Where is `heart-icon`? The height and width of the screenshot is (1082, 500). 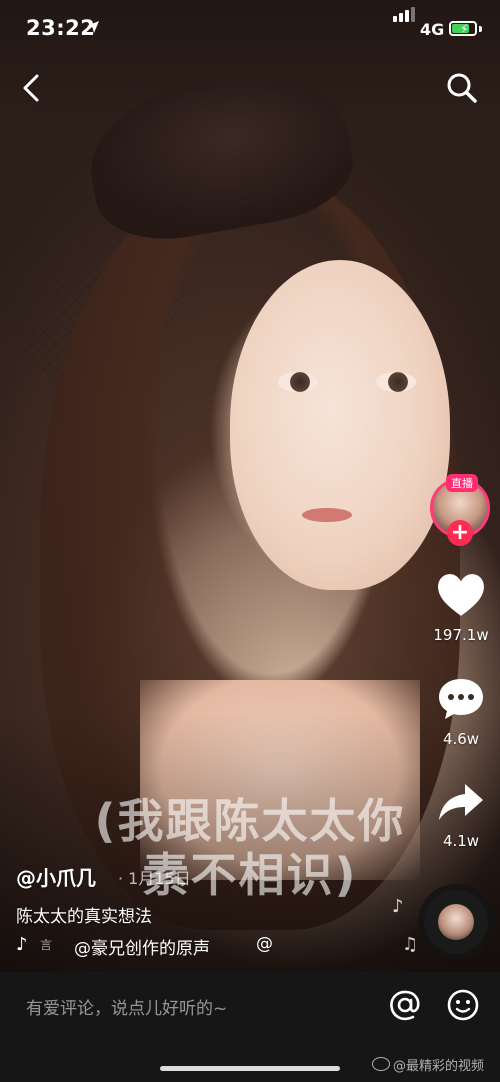
heart-icon is located at coordinates (461, 595).